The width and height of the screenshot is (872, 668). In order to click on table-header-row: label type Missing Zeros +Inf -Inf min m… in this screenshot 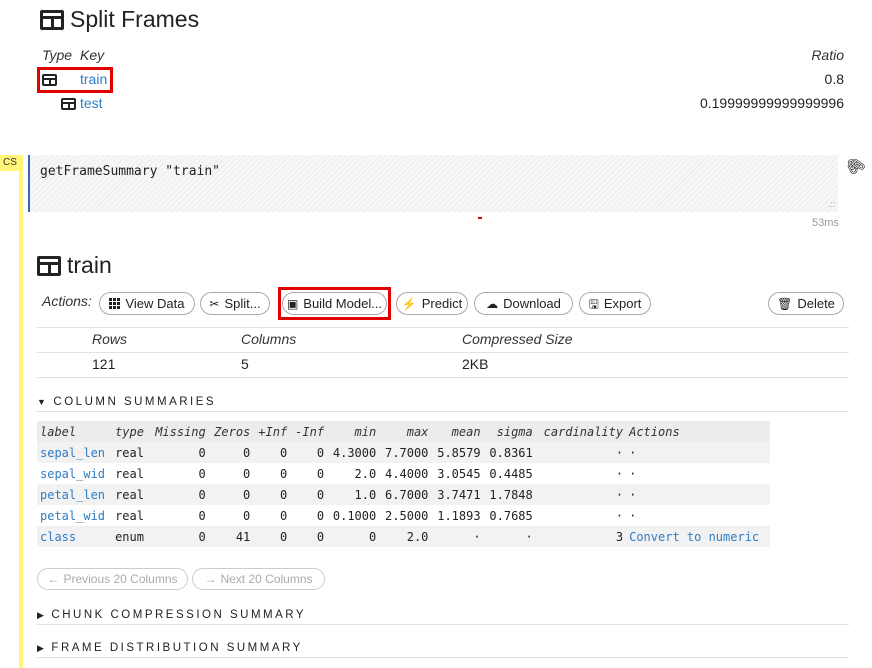, I will do `click(403, 431)`.